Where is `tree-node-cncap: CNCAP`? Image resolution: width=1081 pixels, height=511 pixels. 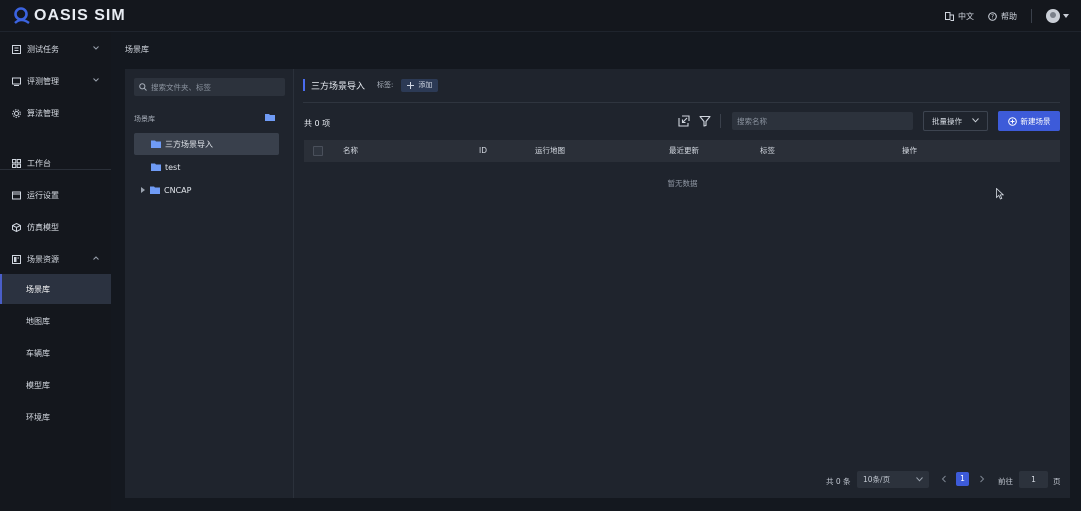 tree-node-cncap: CNCAP is located at coordinates (206, 190).